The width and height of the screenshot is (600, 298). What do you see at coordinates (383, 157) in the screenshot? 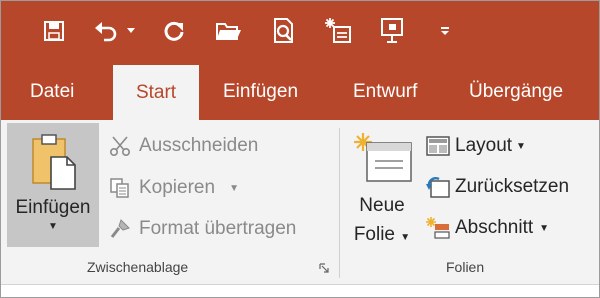
I see `new-slide-large-icon` at bounding box center [383, 157].